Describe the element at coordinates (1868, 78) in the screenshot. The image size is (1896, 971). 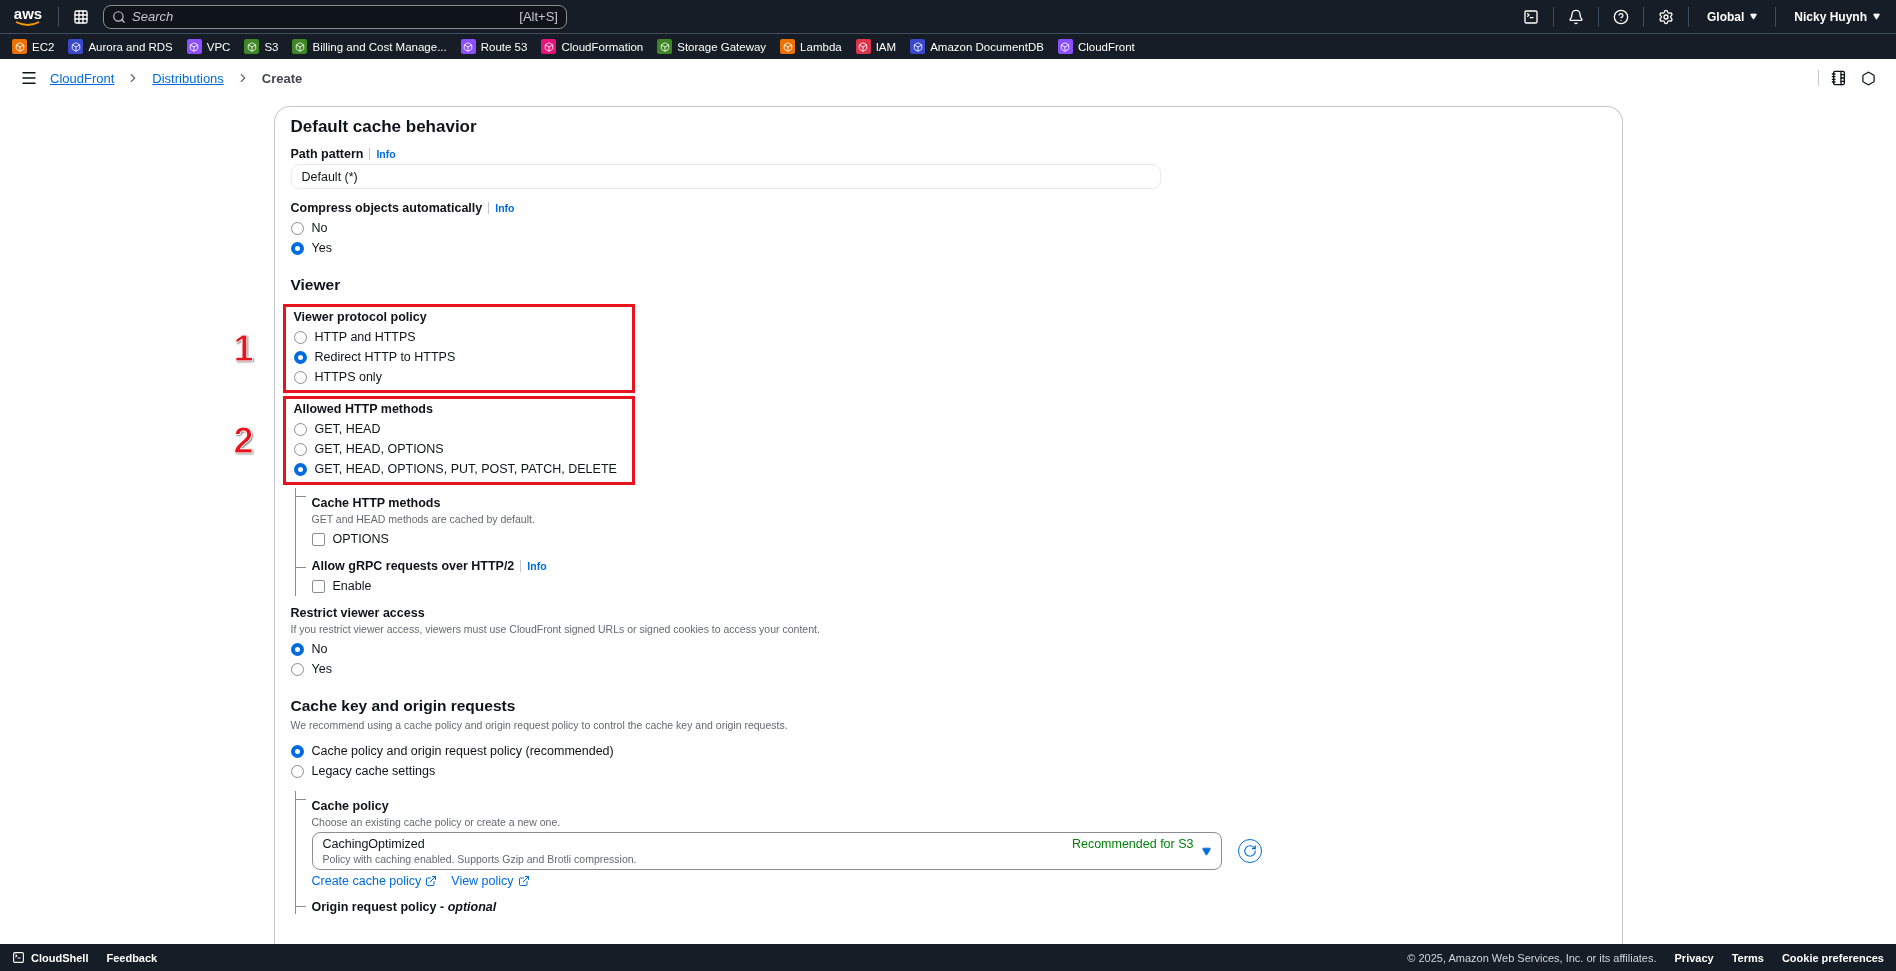
I see `hexagon-icon` at that location.